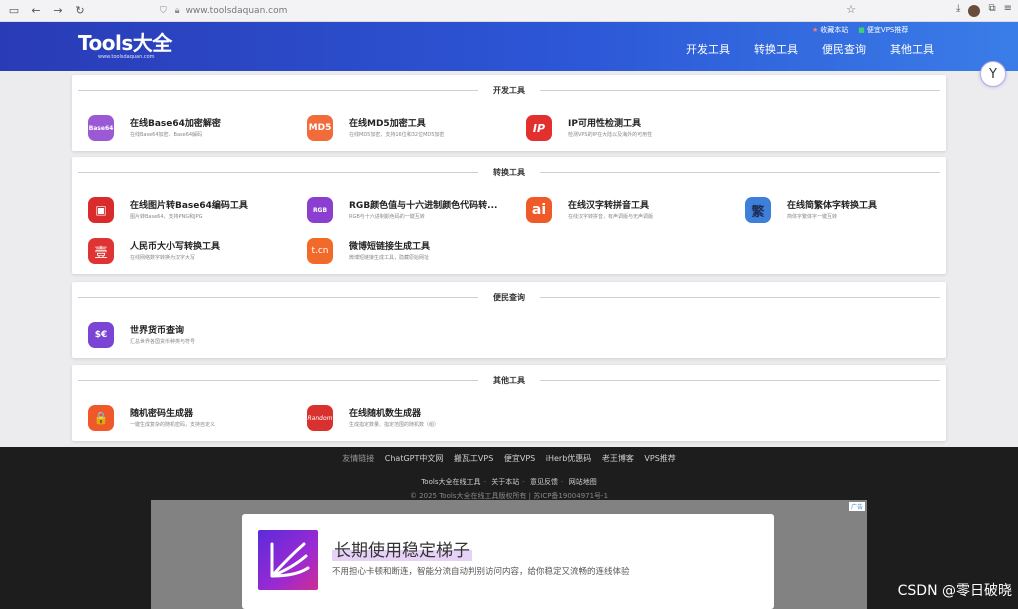 The image size is (1018, 609). I want to click on url-text: www.toolsdaquan.com, so click(237, 11).